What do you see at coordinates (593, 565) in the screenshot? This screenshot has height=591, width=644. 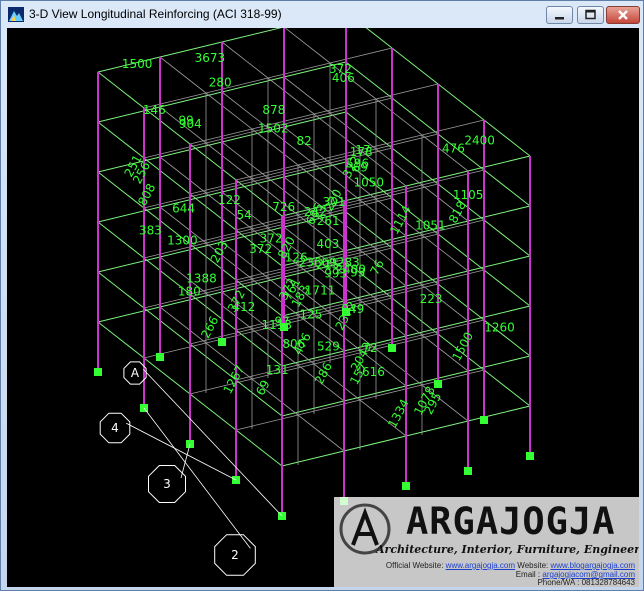 I see `blog-link: www.blogargajogja.com` at bounding box center [593, 565].